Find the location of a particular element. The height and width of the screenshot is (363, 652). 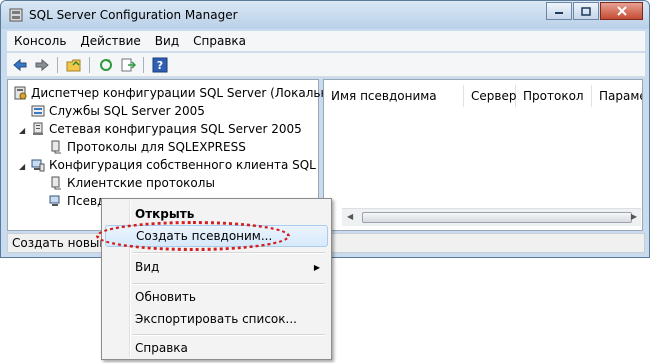

server-manager-icon is located at coordinates (20, 93).